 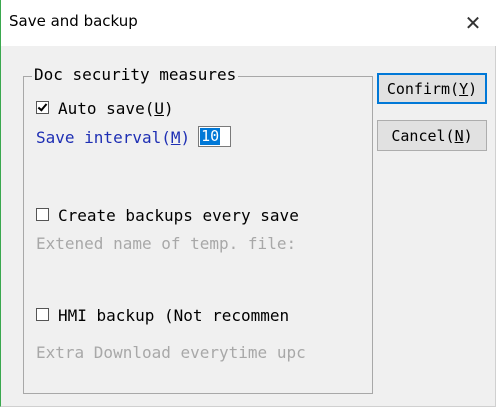 What do you see at coordinates (432, 88) in the screenshot?
I see `confirm-button: Confirm(Y)` at bounding box center [432, 88].